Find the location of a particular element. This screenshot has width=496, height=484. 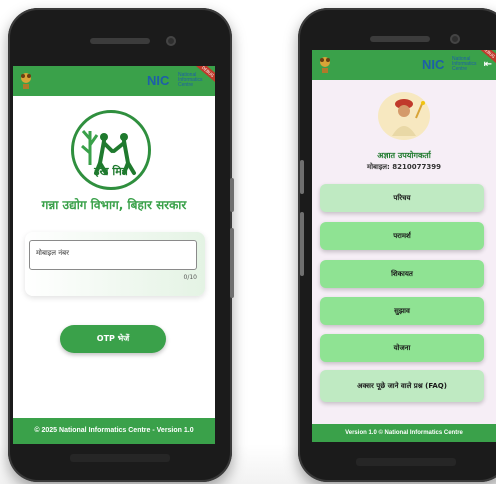

mobile-card: मोबाइल नंबर 0/10 is located at coordinates (115, 264).